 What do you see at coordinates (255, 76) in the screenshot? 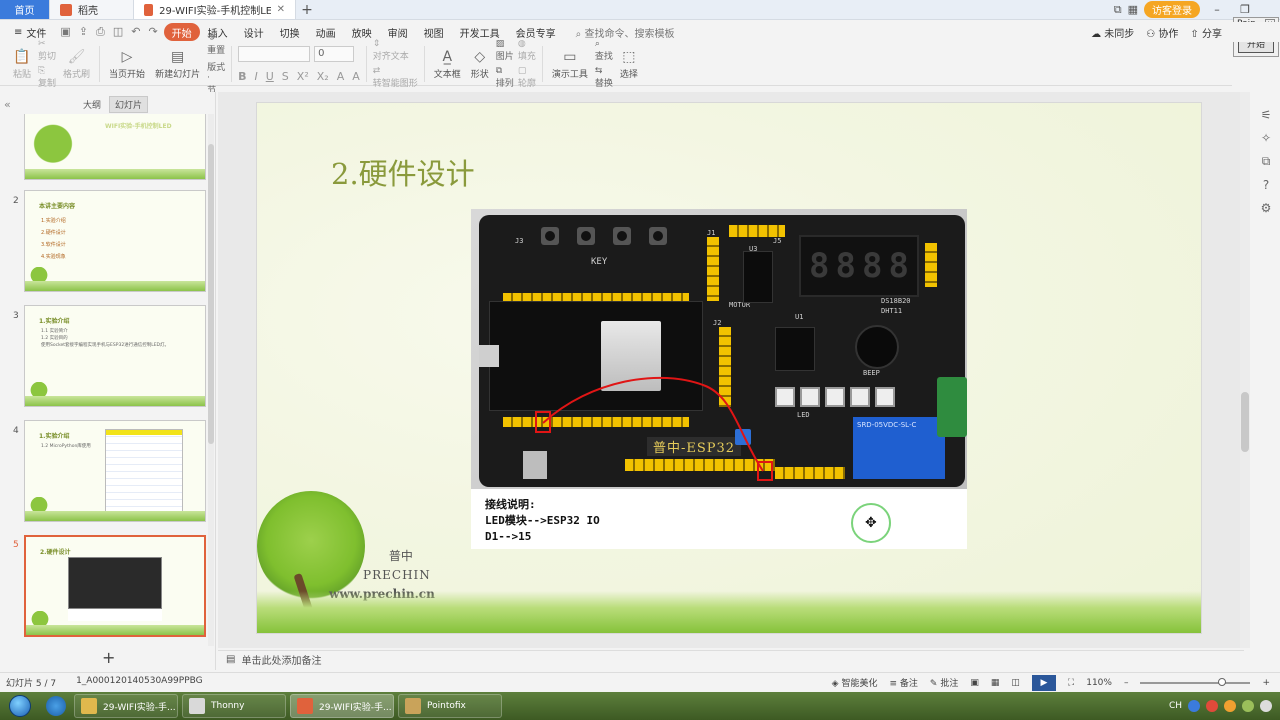
I see `italic-button: I` at bounding box center [255, 76].